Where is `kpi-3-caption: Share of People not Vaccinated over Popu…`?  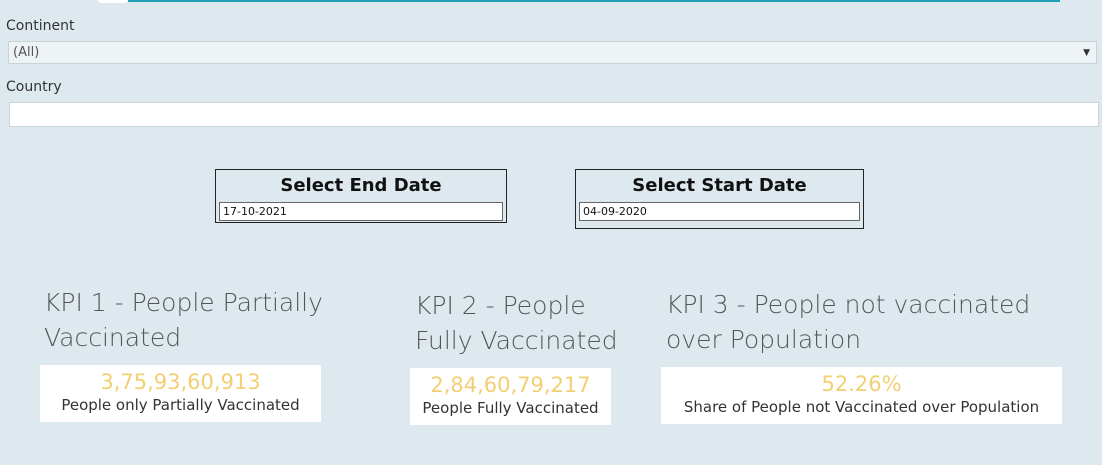 kpi-3-caption: Share of People not Vaccinated over Popu… is located at coordinates (861, 407).